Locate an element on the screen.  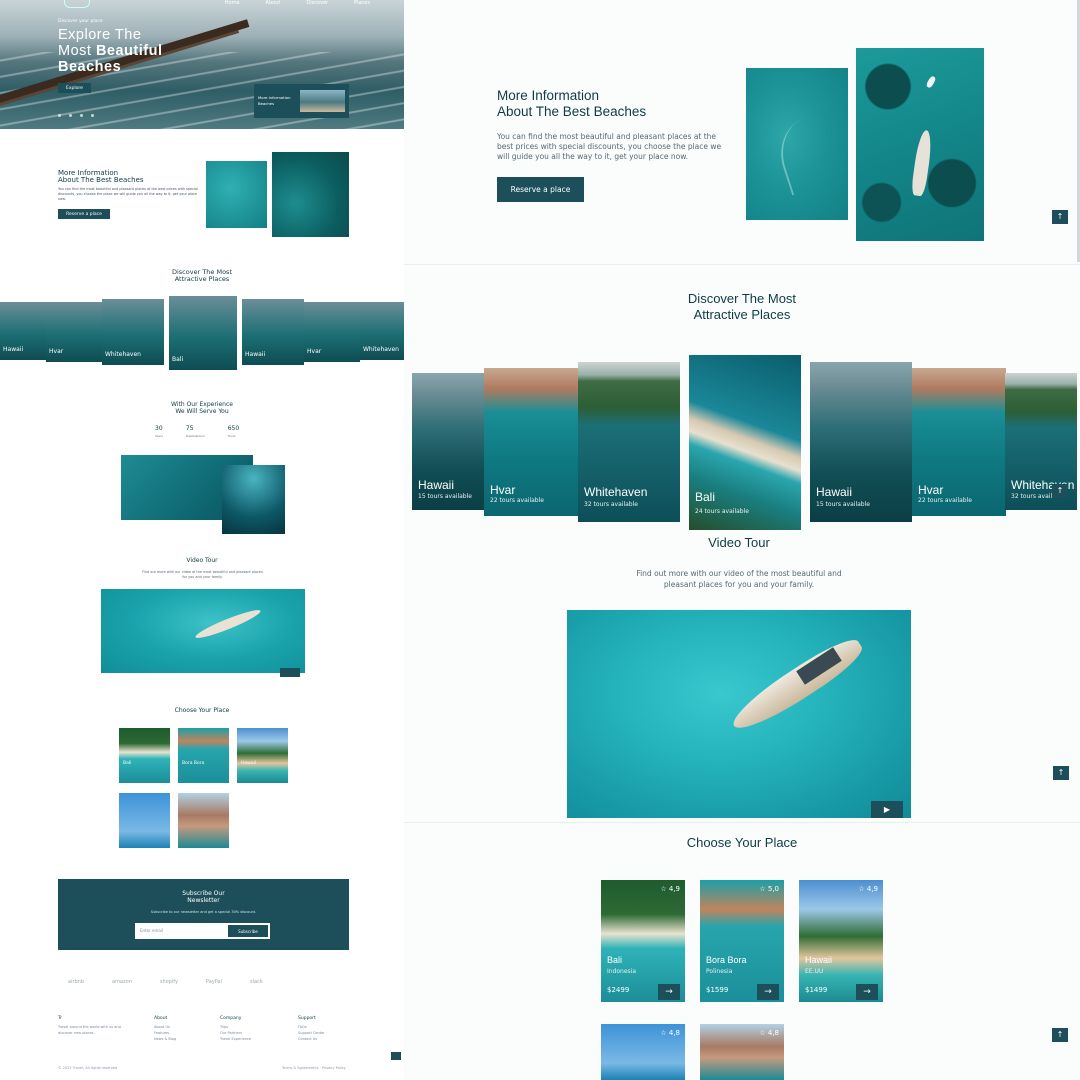
play-button: ▶ is located at coordinates (887, 809).